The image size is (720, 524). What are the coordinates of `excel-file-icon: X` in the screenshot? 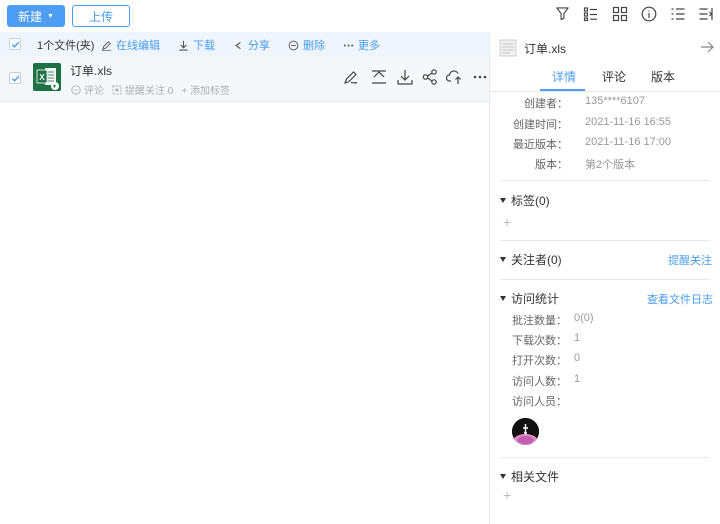 It's located at (47, 77).